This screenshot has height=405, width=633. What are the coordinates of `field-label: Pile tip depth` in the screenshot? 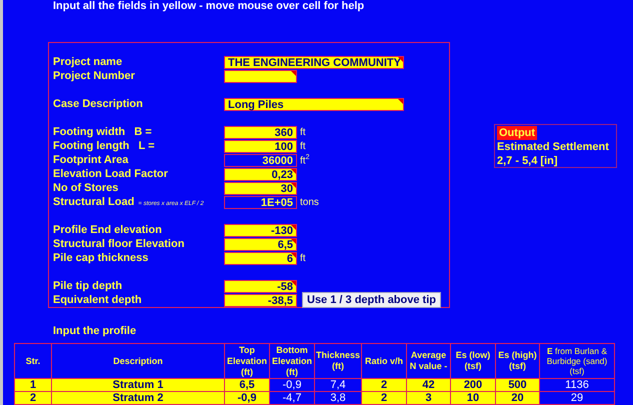 It's located at (87, 286).